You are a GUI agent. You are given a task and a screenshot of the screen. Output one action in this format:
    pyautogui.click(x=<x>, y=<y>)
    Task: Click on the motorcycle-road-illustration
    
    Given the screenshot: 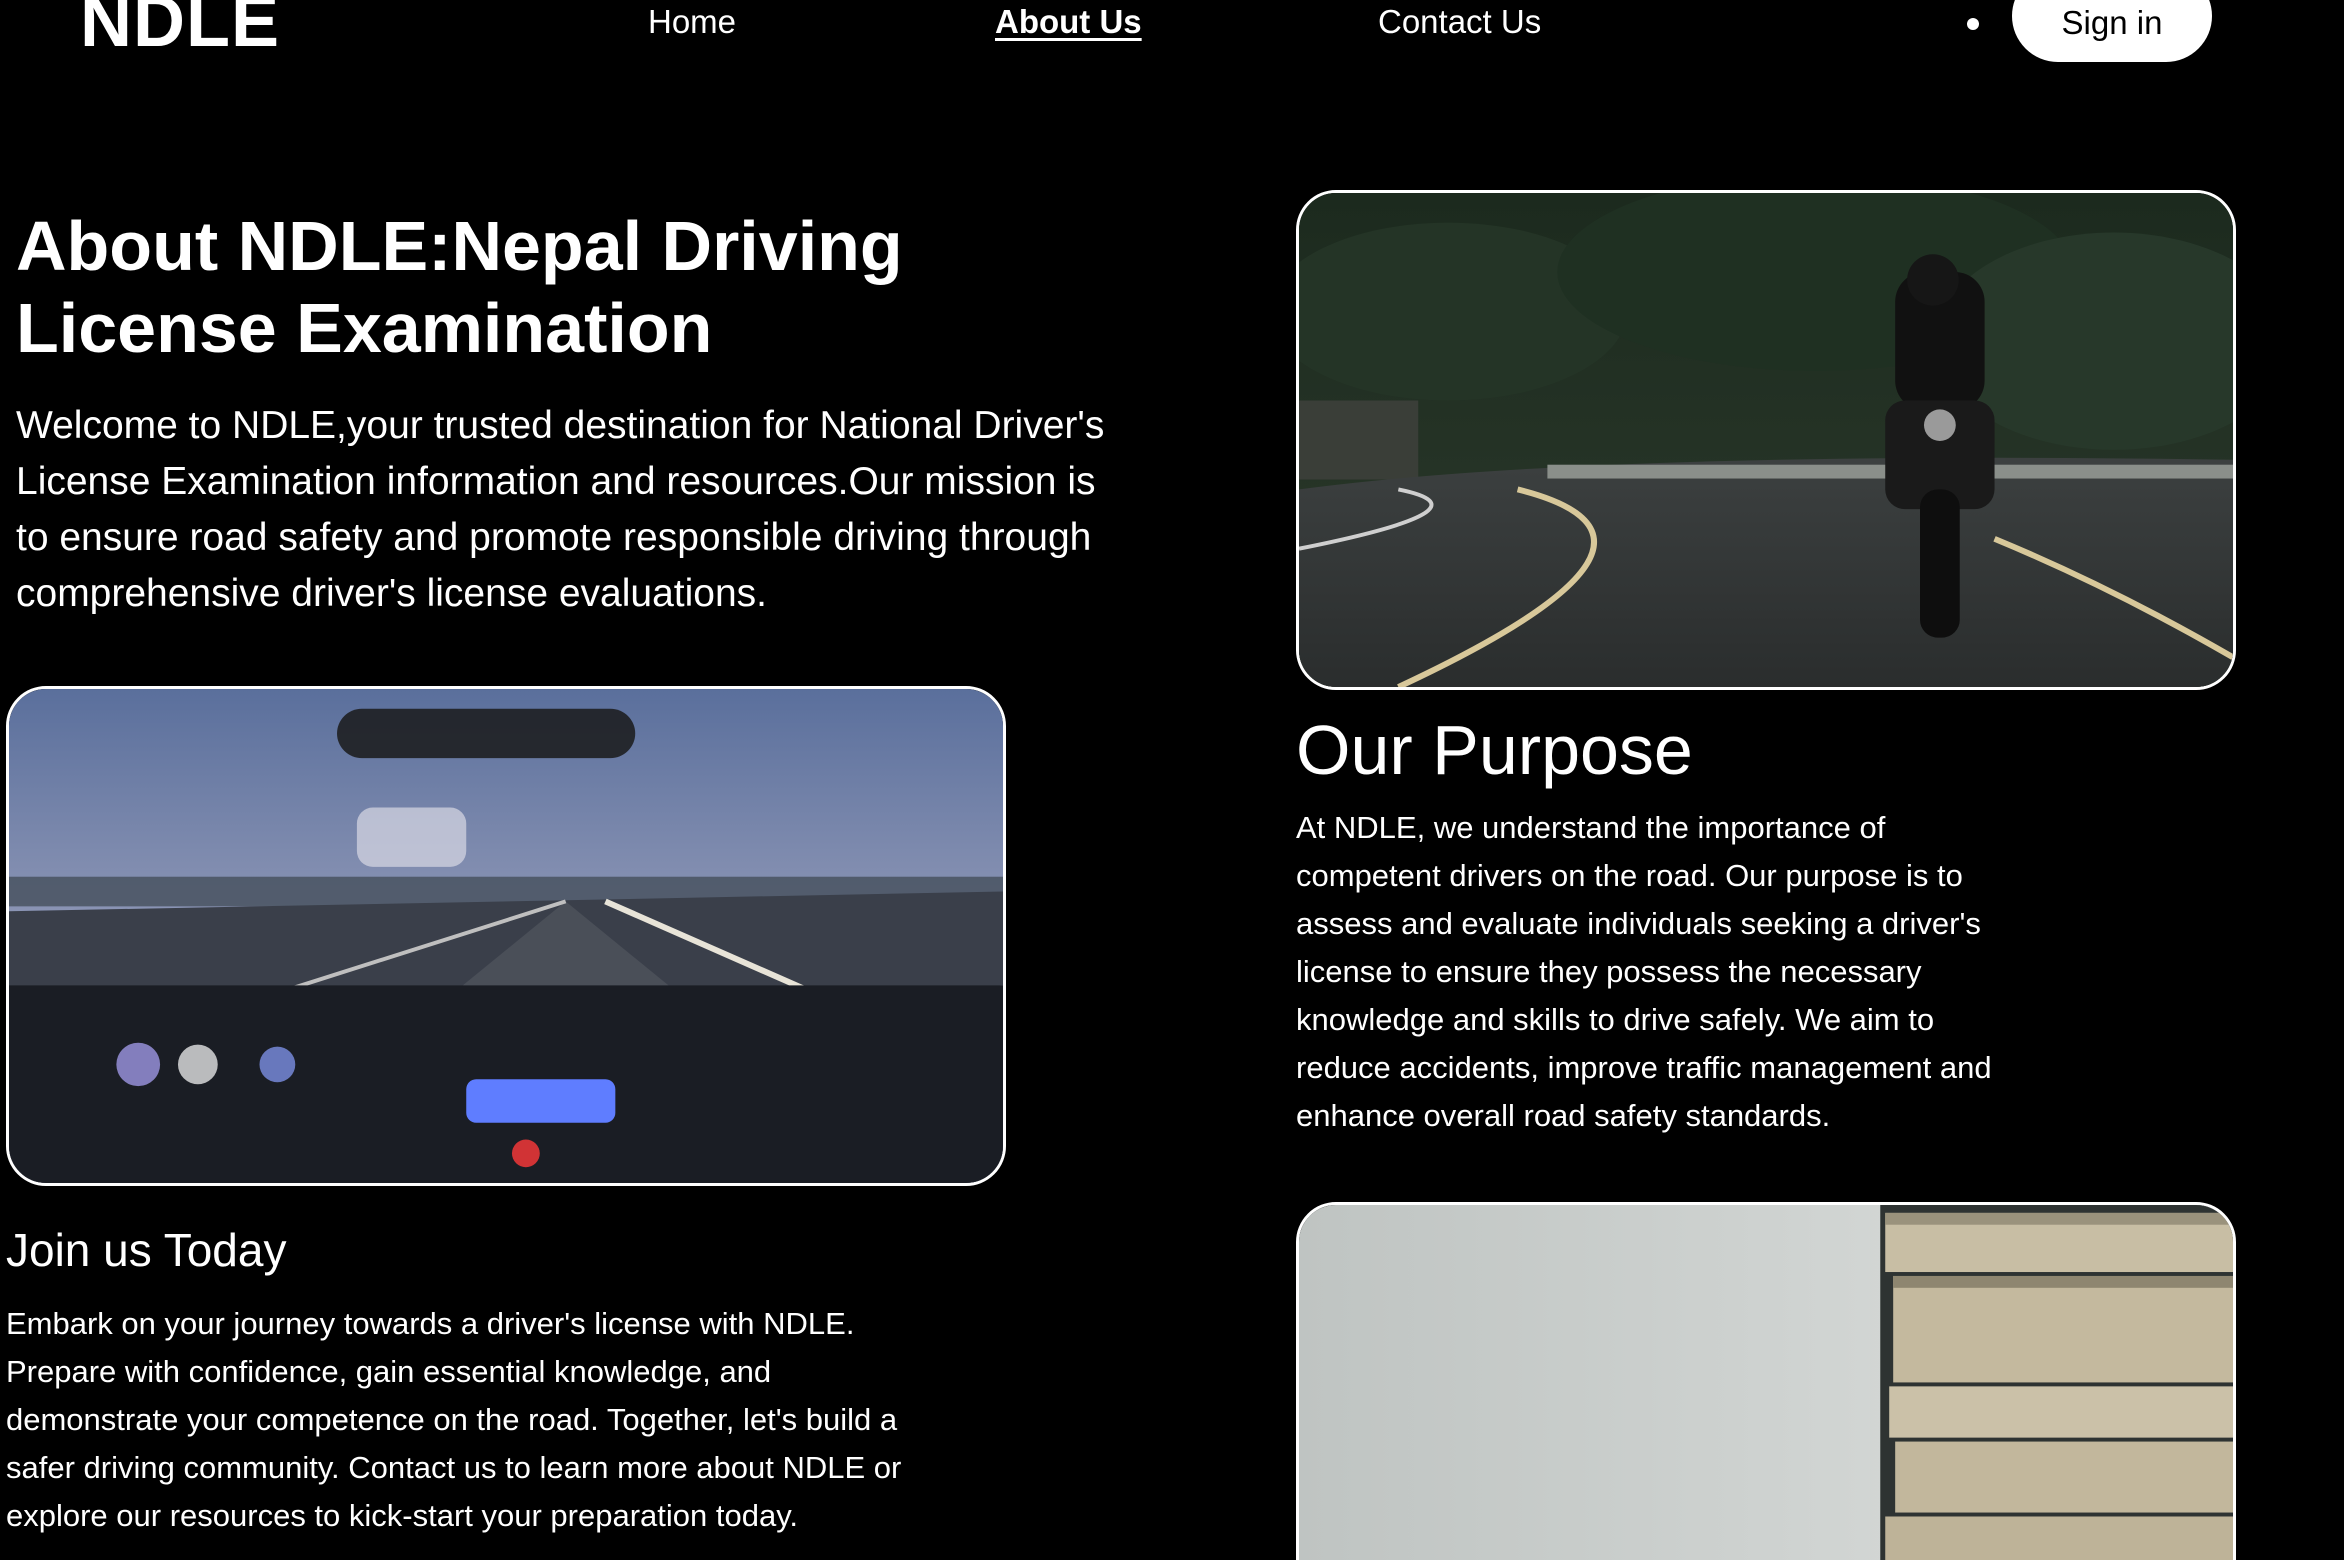 What is the action you would take?
    pyautogui.click(x=1766, y=440)
    